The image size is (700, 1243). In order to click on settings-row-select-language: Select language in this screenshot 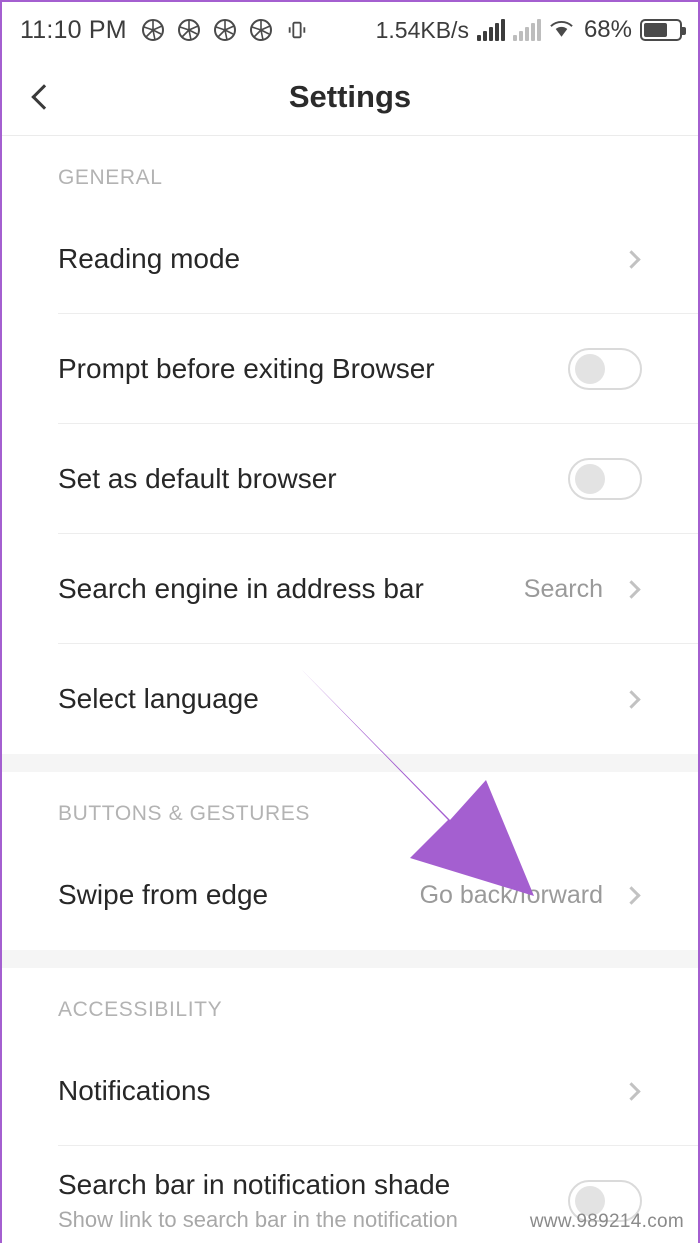, I will do `click(350, 699)`.